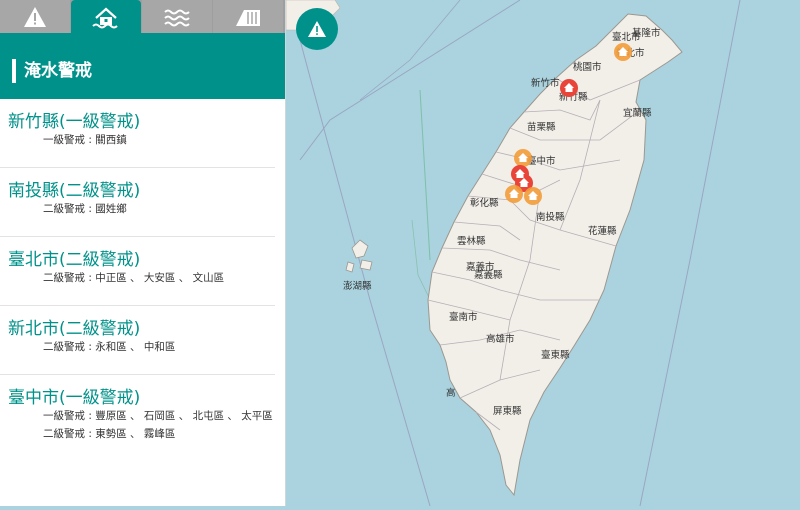  Describe the element at coordinates (507, 411) in the screenshot. I see `map-label: 屏東縣` at that location.